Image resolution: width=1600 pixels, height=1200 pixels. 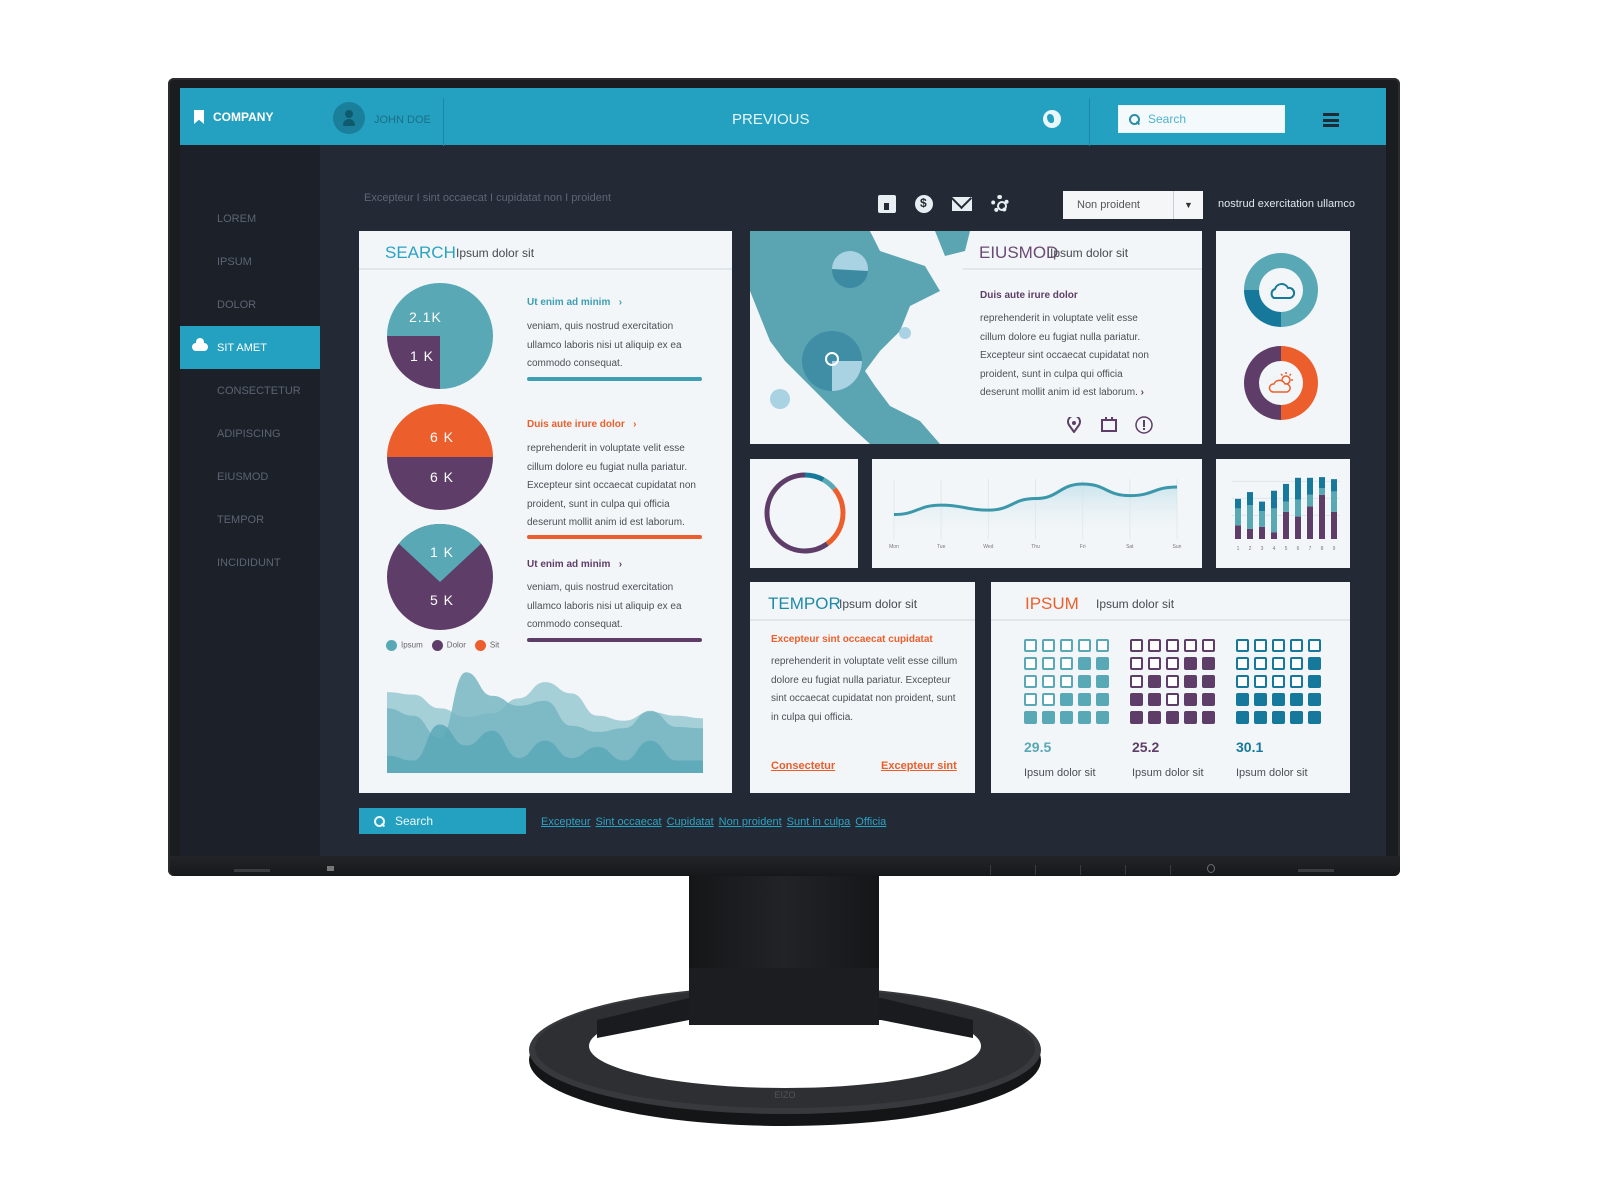 I want to click on avatar, so click(x=349, y=118).